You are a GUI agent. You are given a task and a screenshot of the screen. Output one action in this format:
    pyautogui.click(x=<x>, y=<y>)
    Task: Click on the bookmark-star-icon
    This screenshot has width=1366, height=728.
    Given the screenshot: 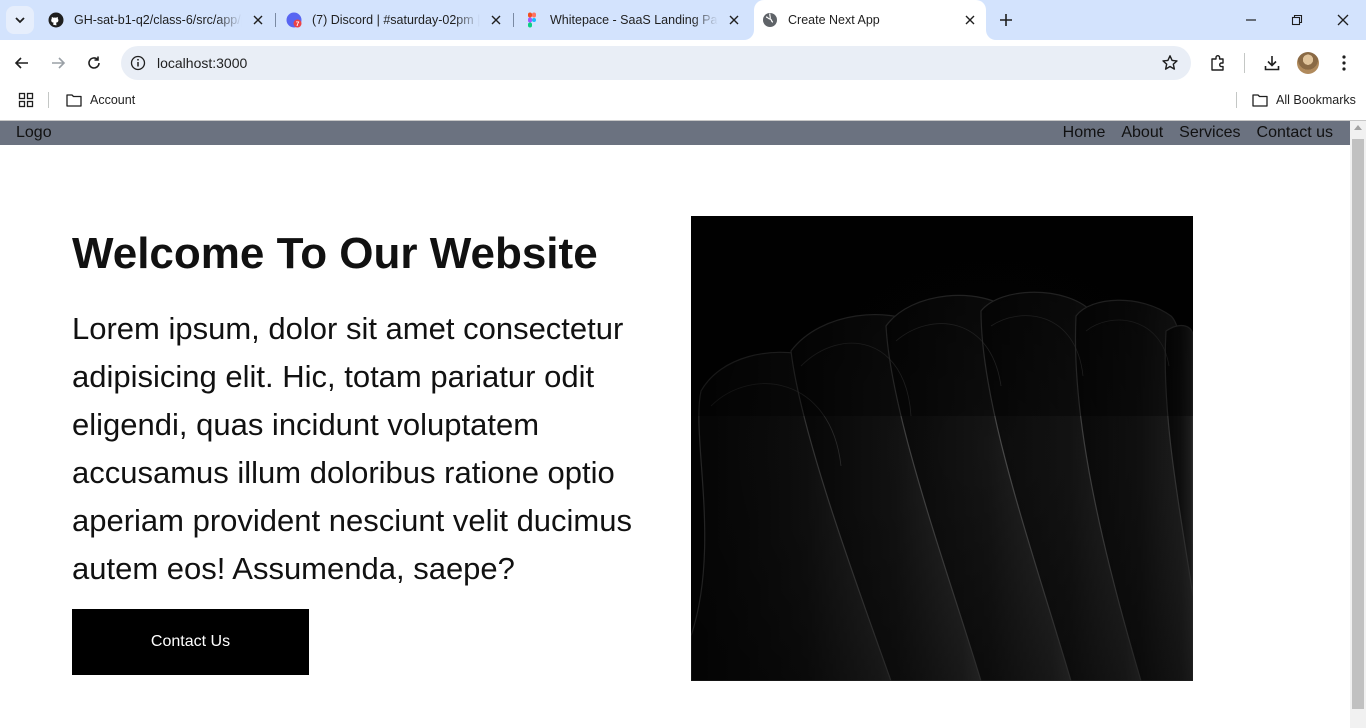 What is the action you would take?
    pyautogui.click(x=1170, y=63)
    